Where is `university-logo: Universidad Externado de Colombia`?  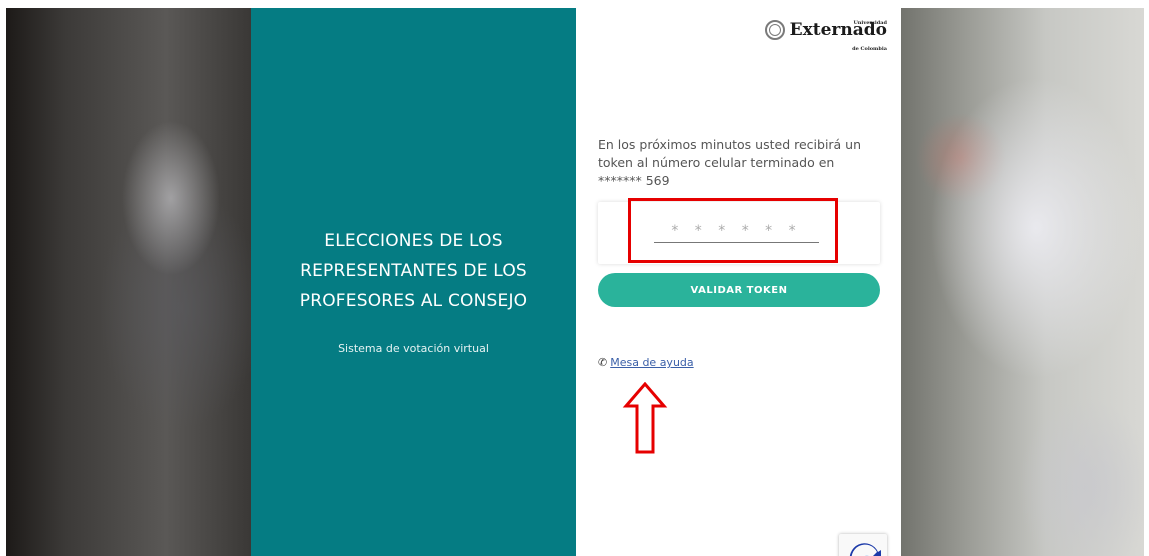 university-logo: Universidad Externado de Colombia is located at coordinates (825, 36).